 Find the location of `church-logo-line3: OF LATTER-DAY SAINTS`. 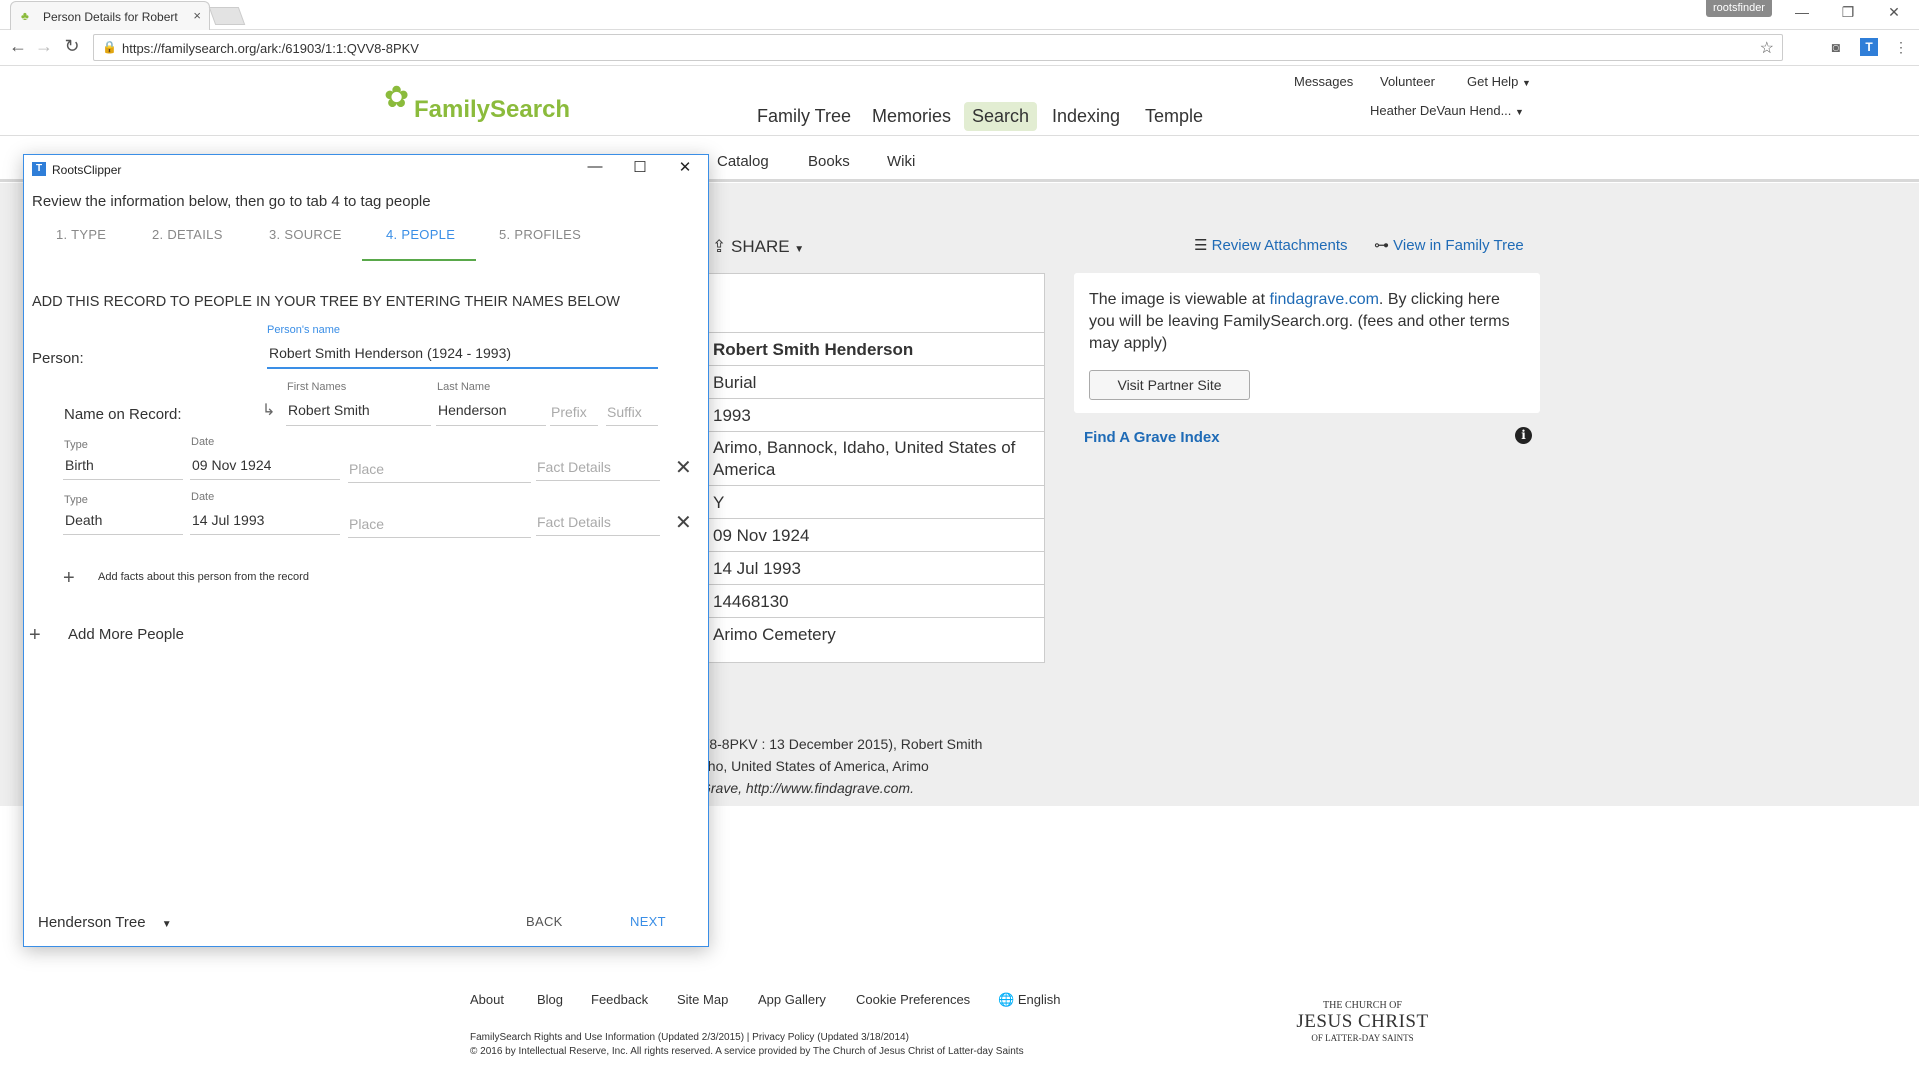

church-logo-line3: OF LATTER-DAY SAINTS is located at coordinates (1362, 1038).